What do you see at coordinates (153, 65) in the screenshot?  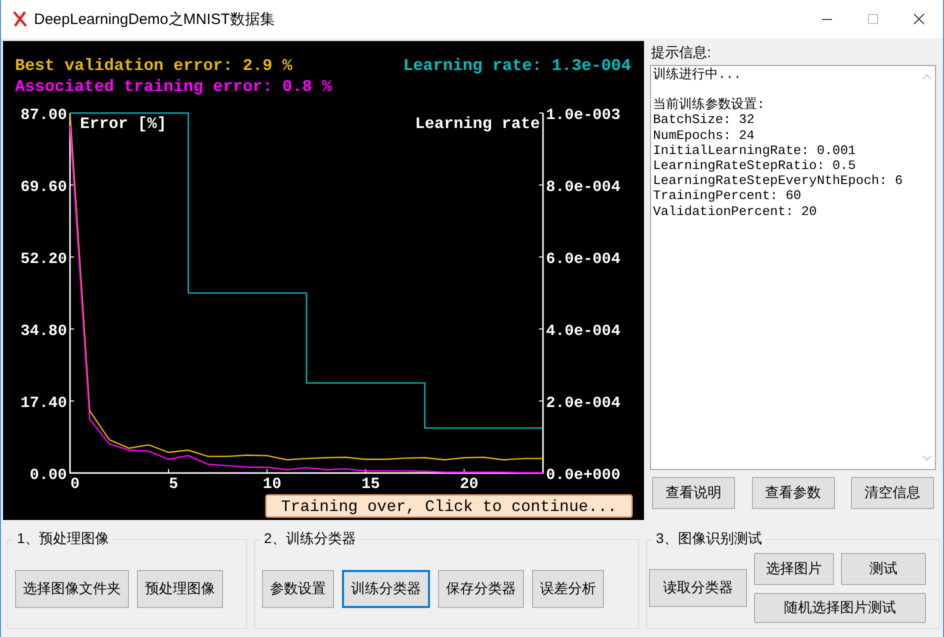 I see `best-validation-text: Best validation error: 2.9 %` at bounding box center [153, 65].